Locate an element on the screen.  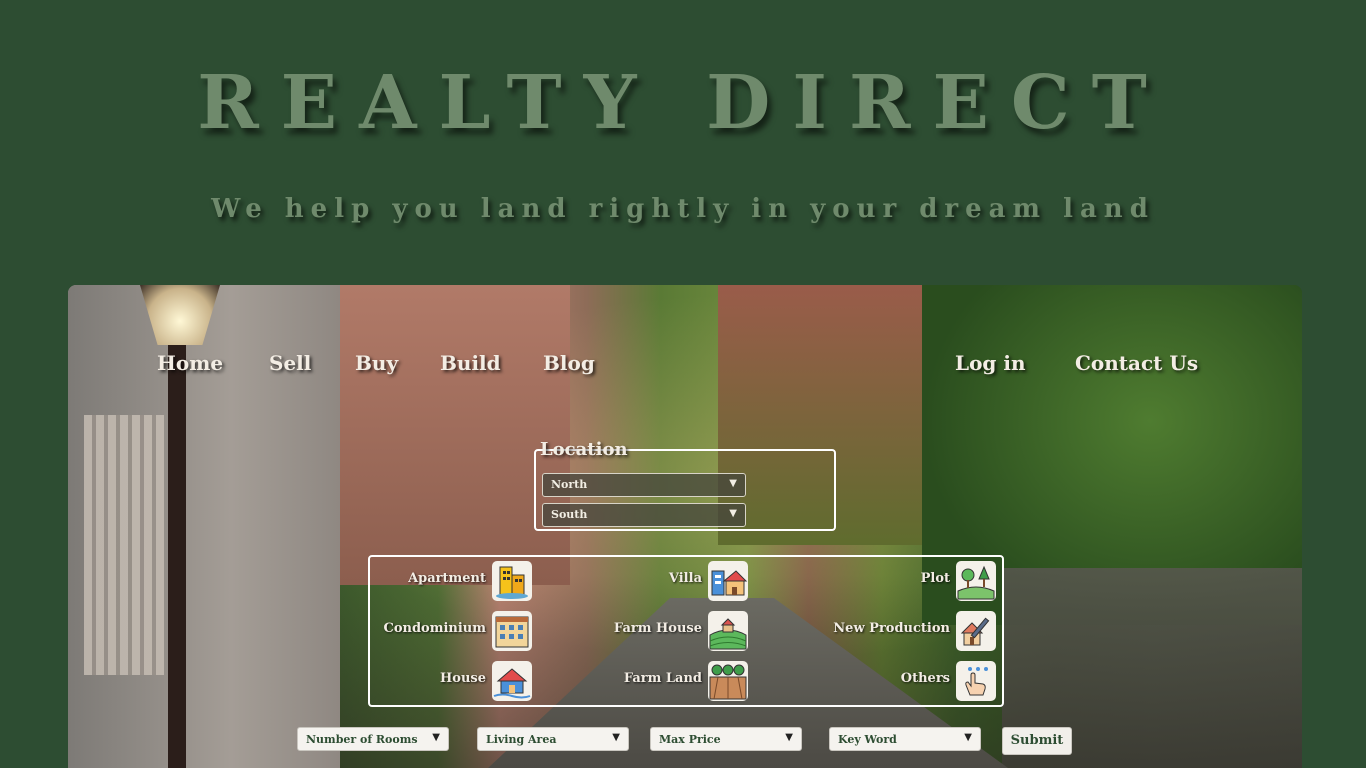
property-type-apartment: Apartment is located at coordinates (470, 581).